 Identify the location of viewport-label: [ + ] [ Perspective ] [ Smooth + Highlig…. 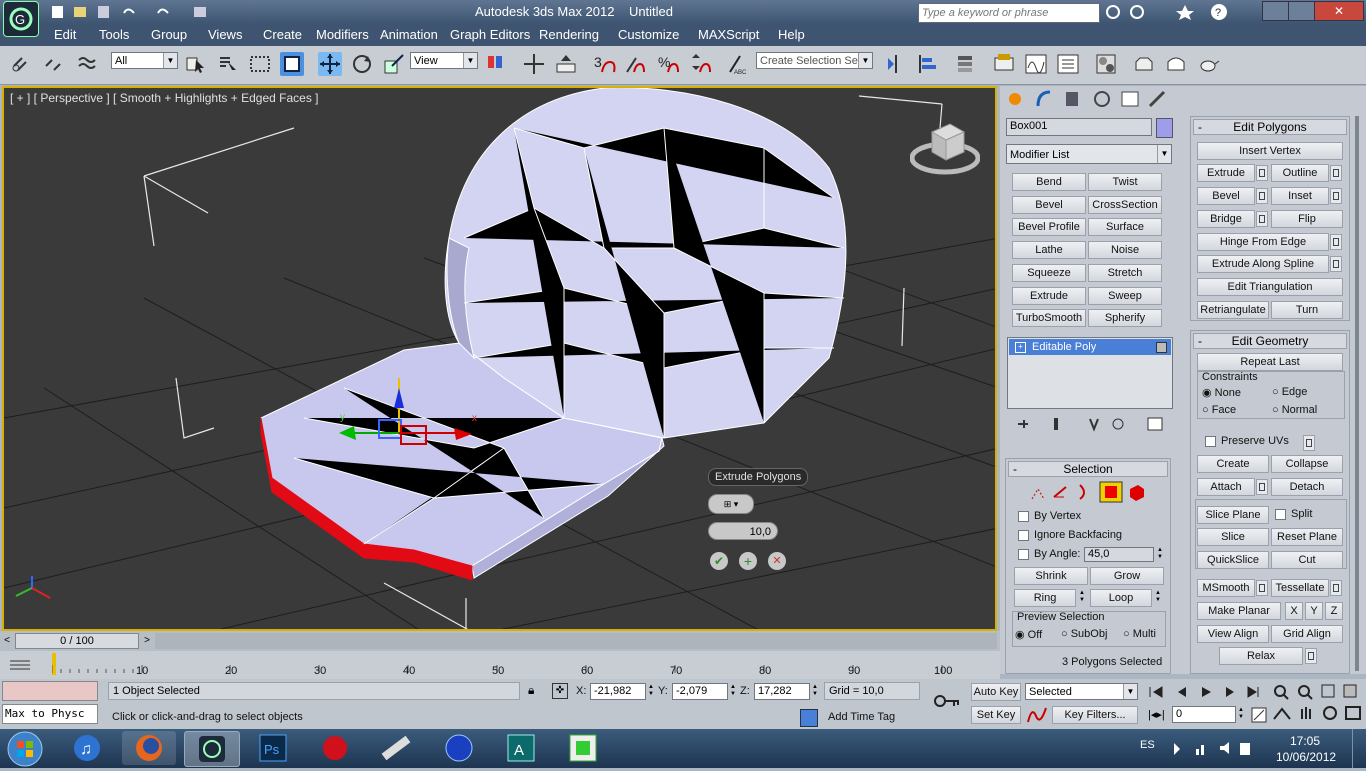
(164, 98).